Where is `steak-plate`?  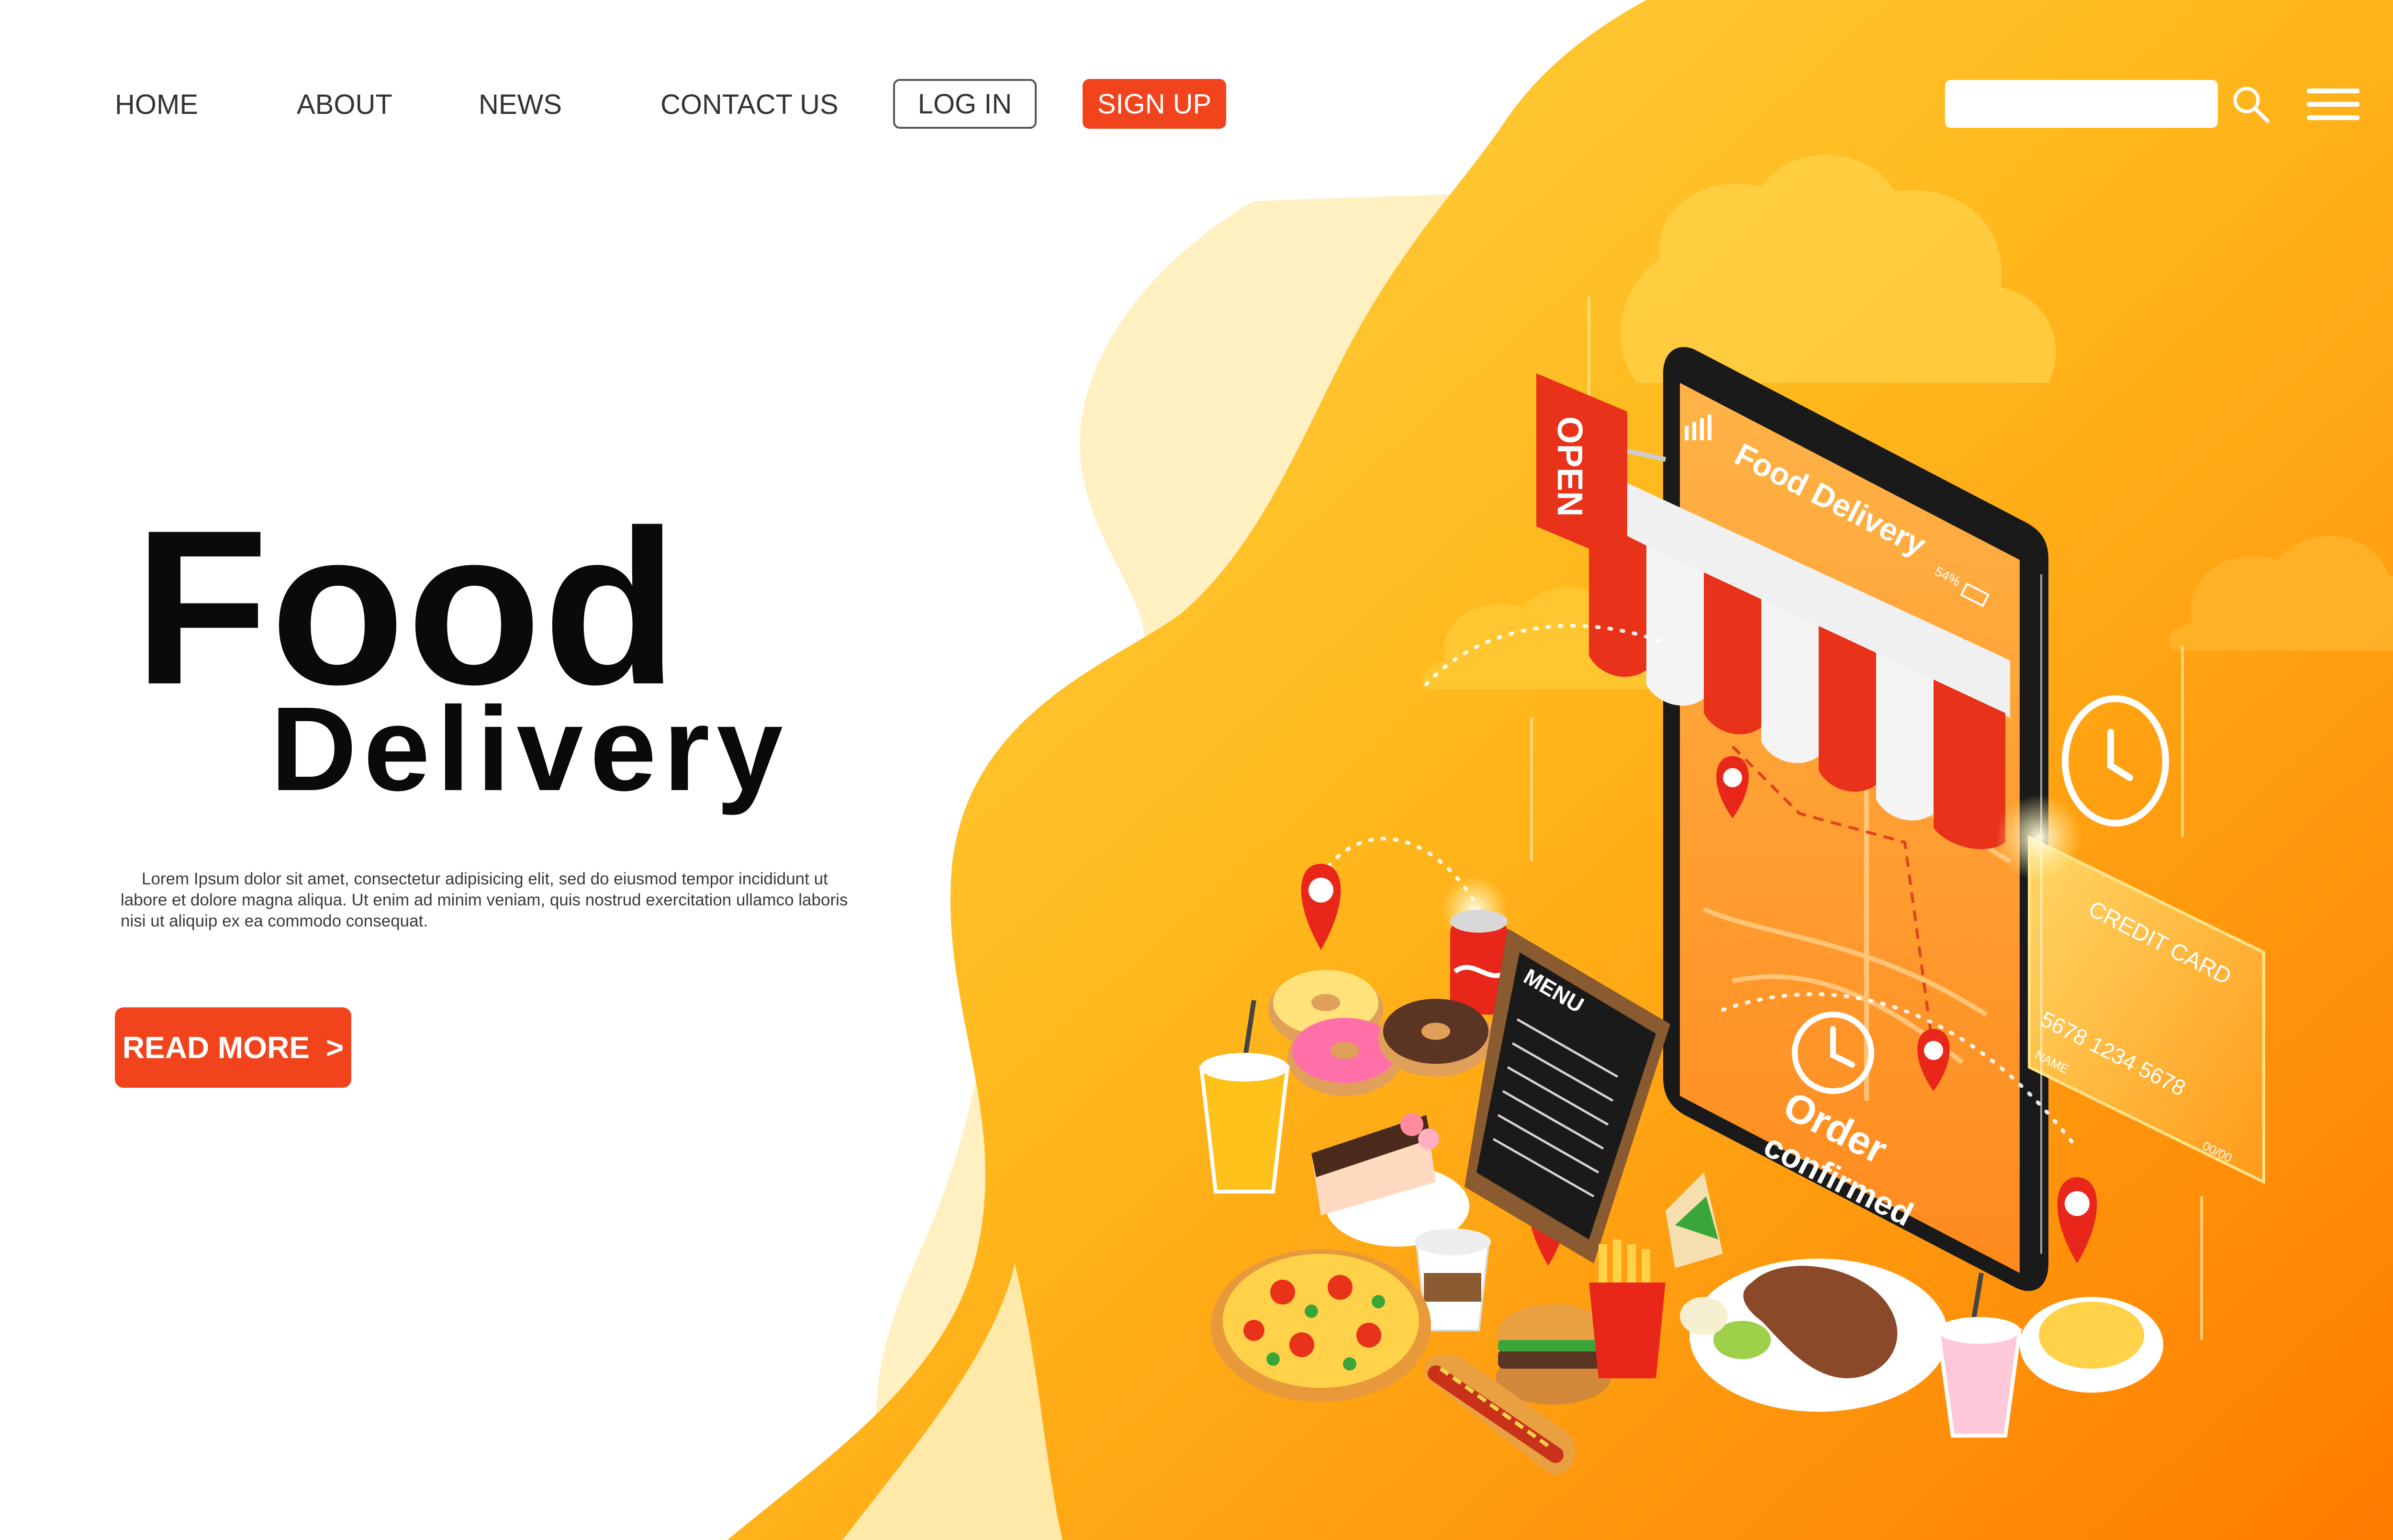
steak-plate is located at coordinates (1814, 1335).